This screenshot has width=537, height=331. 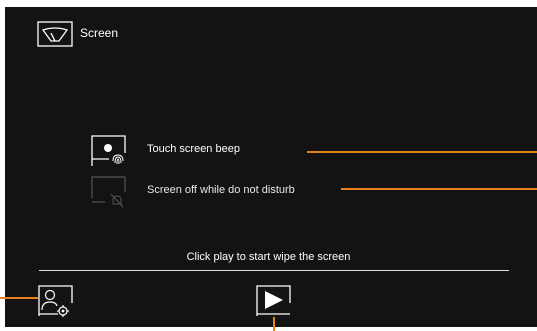 What do you see at coordinates (193, 149) in the screenshot?
I see `touch-screen-beep-label: Touch screen beep` at bounding box center [193, 149].